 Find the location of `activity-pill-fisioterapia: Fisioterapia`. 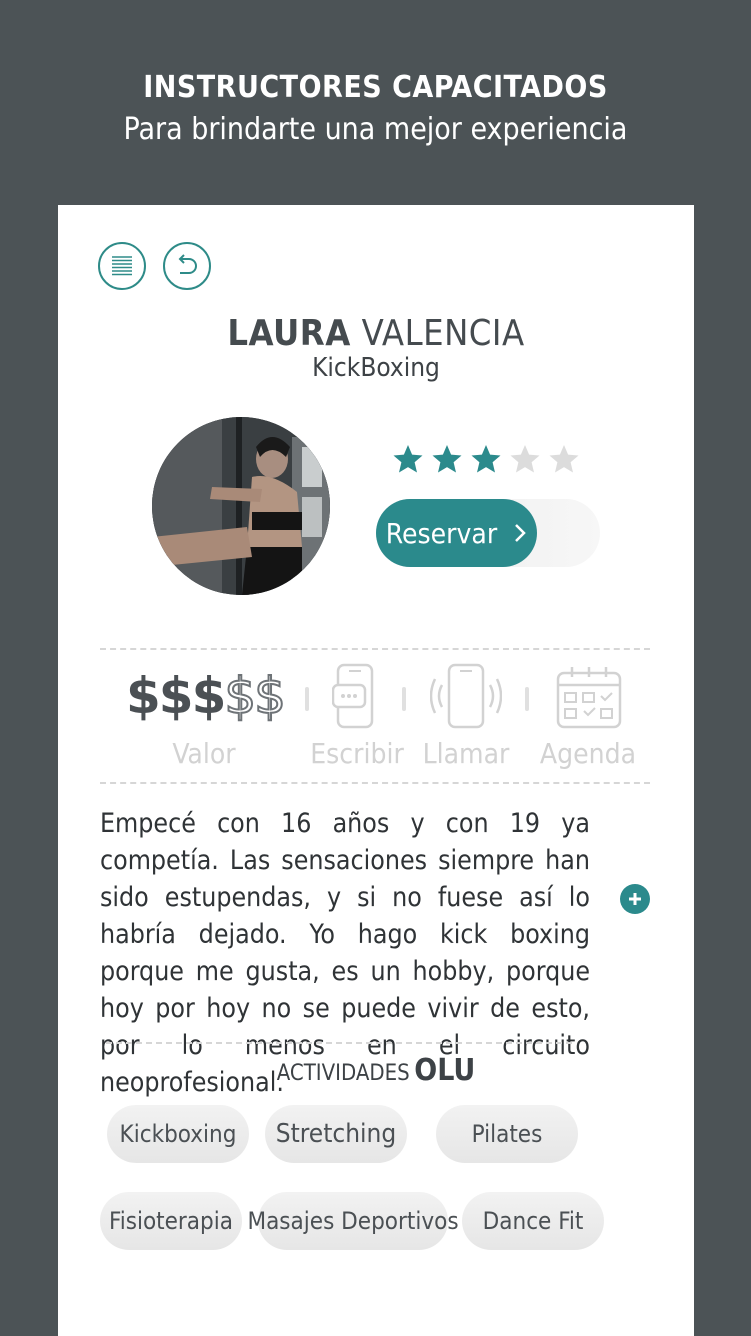

activity-pill-fisioterapia: Fisioterapia is located at coordinates (171, 1221).